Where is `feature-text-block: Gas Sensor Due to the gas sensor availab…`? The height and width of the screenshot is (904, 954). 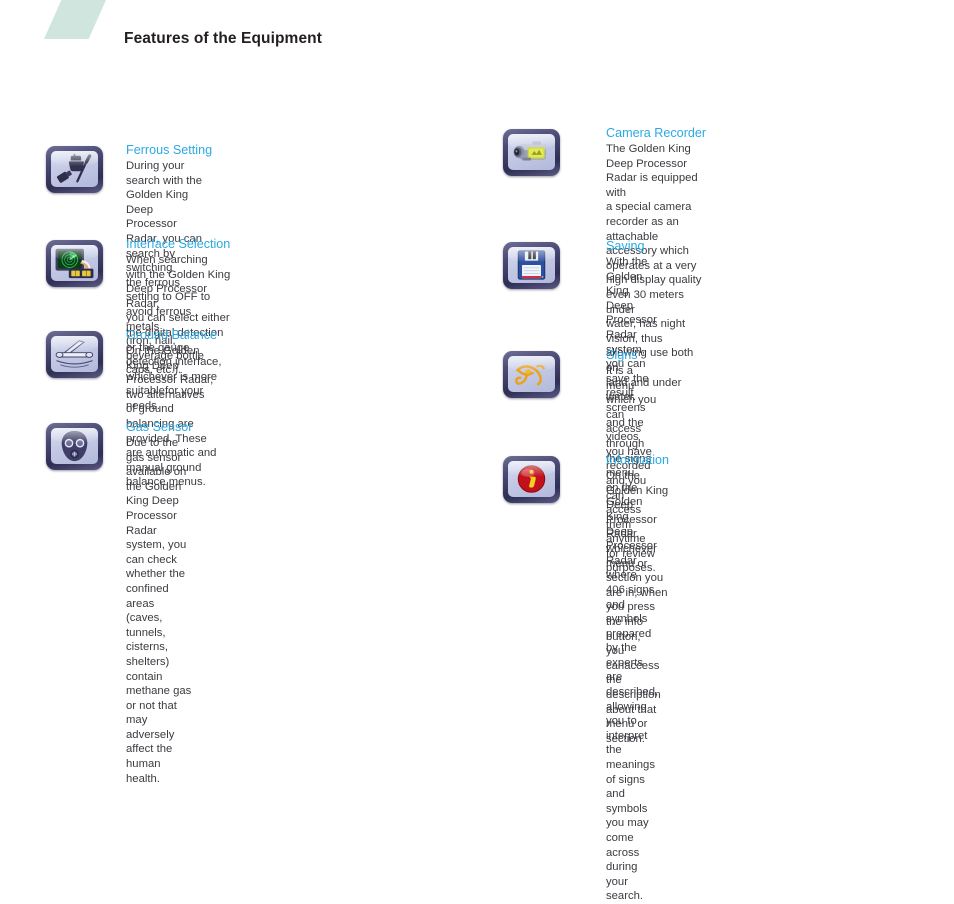 feature-text-block: Gas Sensor Due to the gas sensor availab… is located at coordinates (159, 603).